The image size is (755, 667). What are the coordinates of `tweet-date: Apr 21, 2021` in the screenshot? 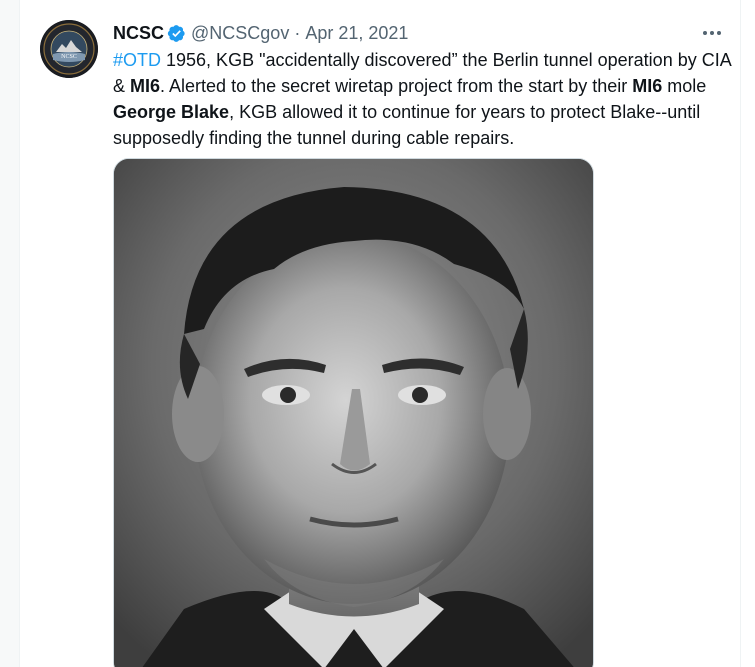 It's located at (356, 33).